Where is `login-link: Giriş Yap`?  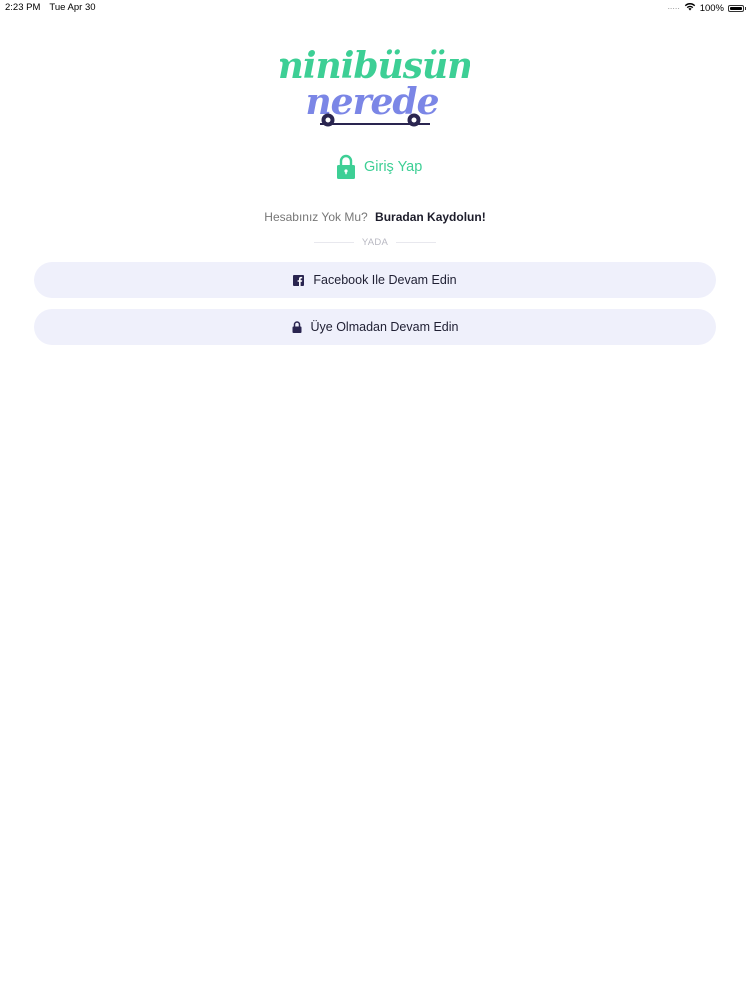 login-link: Giriş Yap is located at coordinates (379, 167).